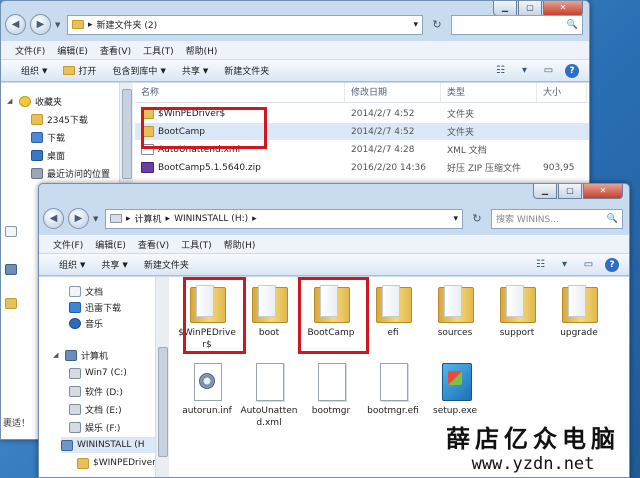 The height and width of the screenshot is (478, 640). What do you see at coordinates (138, 71) in the screenshot?
I see `include-library-button: 包含到库中 ▼` at bounding box center [138, 71].